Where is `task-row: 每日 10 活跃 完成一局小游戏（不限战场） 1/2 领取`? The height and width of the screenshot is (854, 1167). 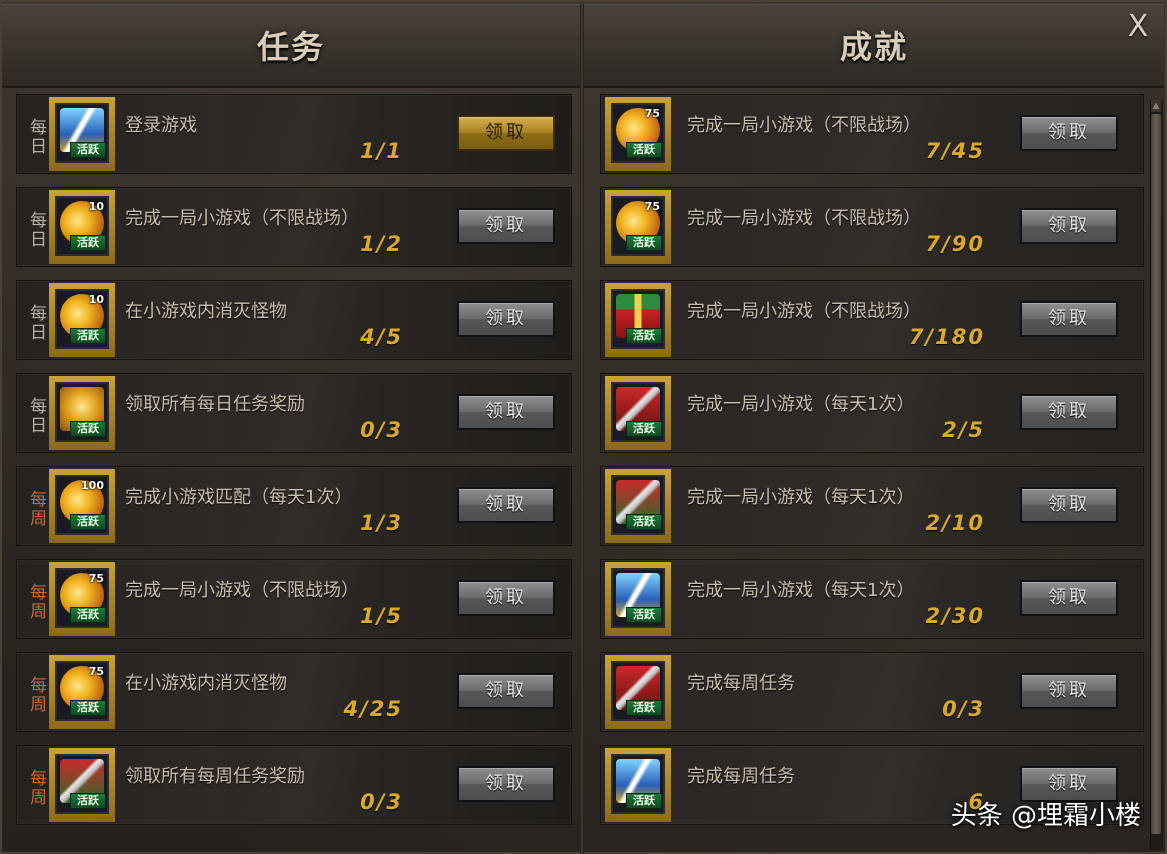
task-row: 每日 10 活跃 完成一局小游戏（不限战场） 1/2 领取 is located at coordinates (294, 227).